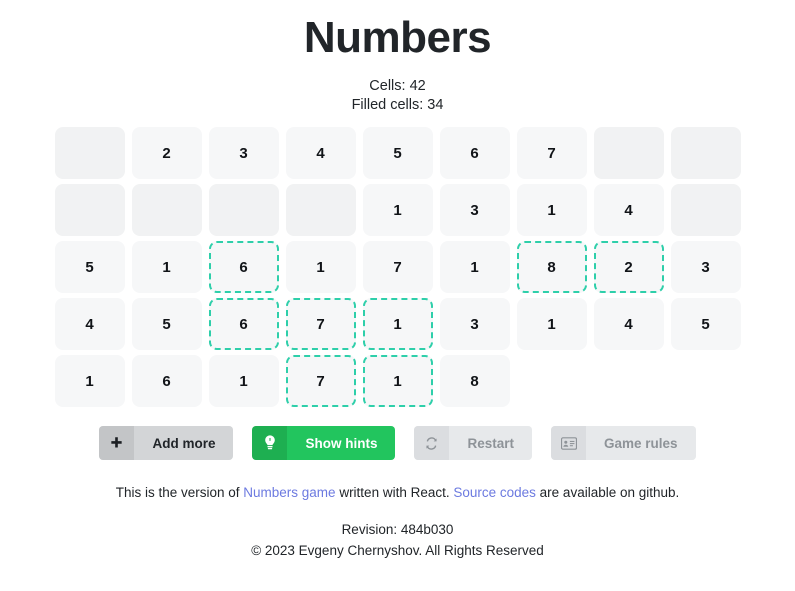 The image size is (795, 591). I want to click on game-stats: Cells: 42 Filled cells: 34, so click(398, 96).